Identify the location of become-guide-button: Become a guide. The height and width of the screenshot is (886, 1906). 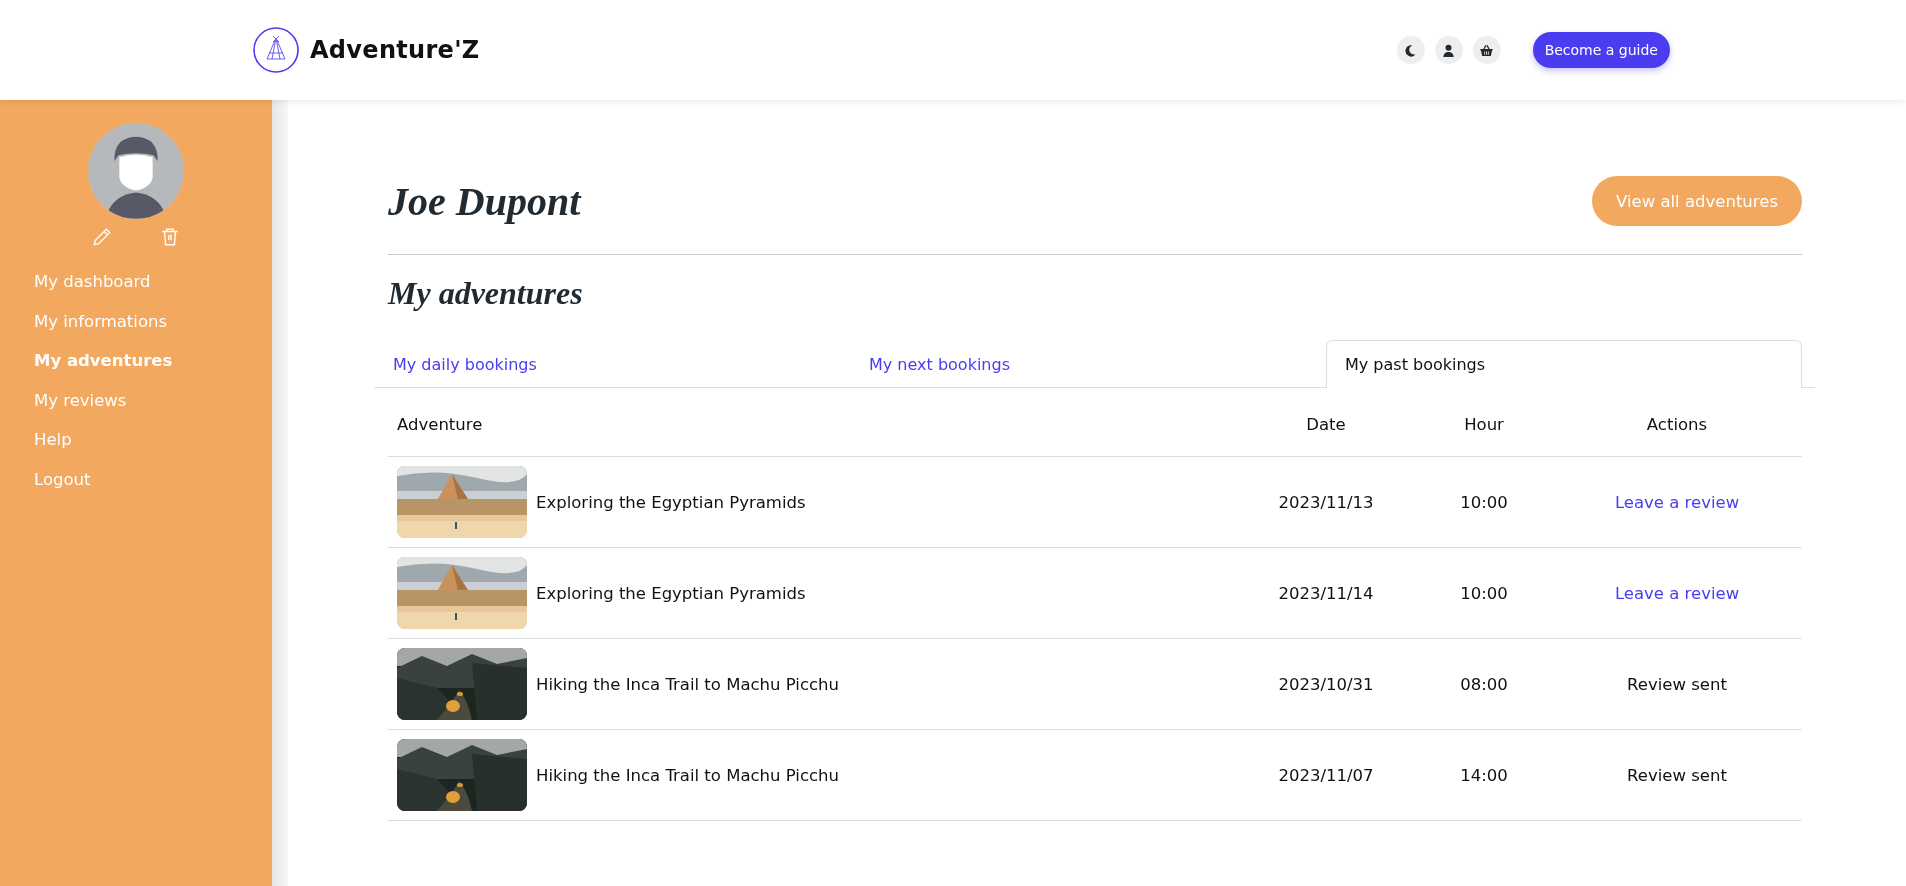
(1601, 50).